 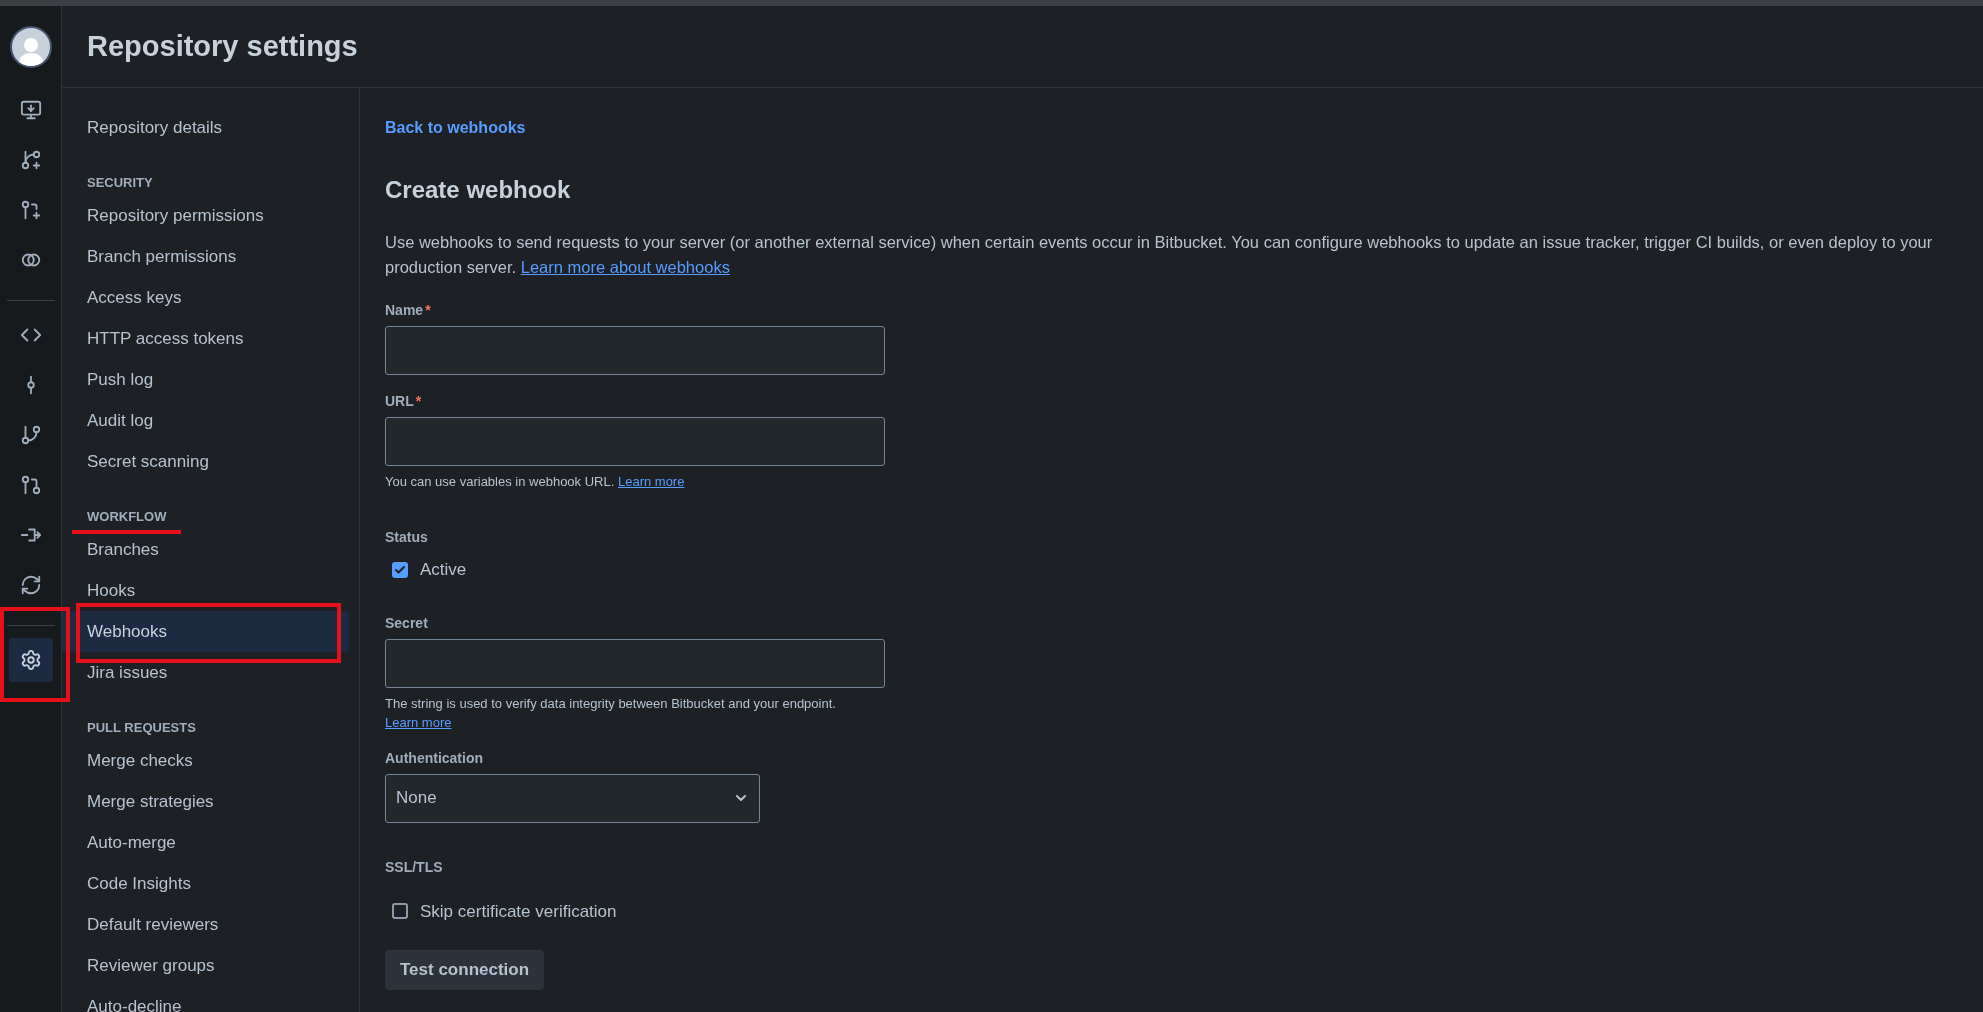 I want to click on field-label: Secret, so click(x=407, y=623).